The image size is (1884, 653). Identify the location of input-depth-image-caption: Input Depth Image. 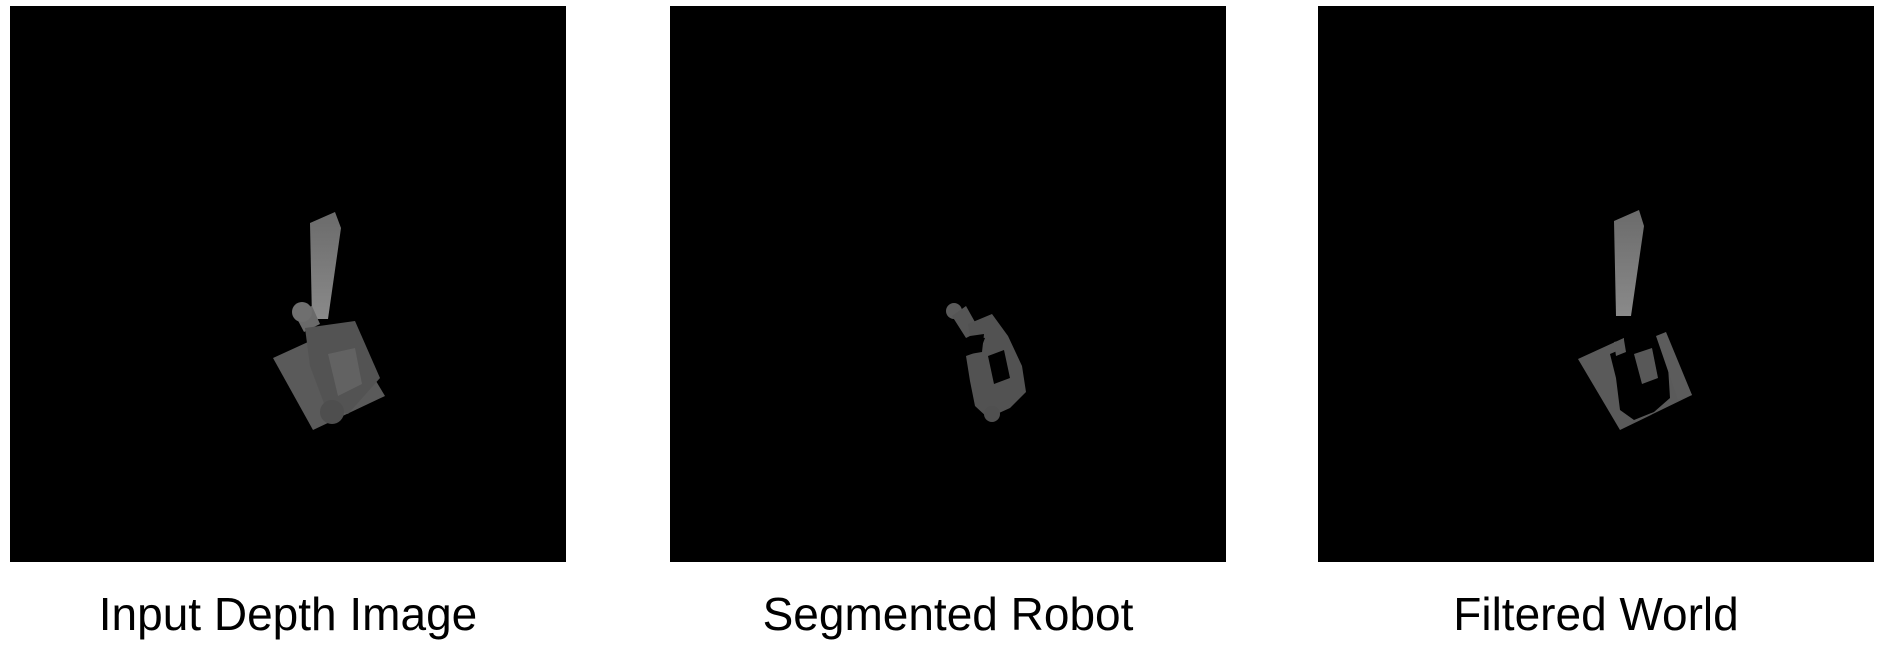
(288, 614).